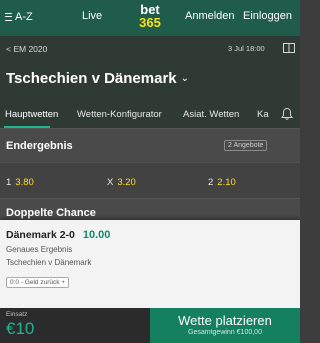  What do you see at coordinates (210, 16) in the screenshot?
I see `anmelden-button: Anmelden` at bounding box center [210, 16].